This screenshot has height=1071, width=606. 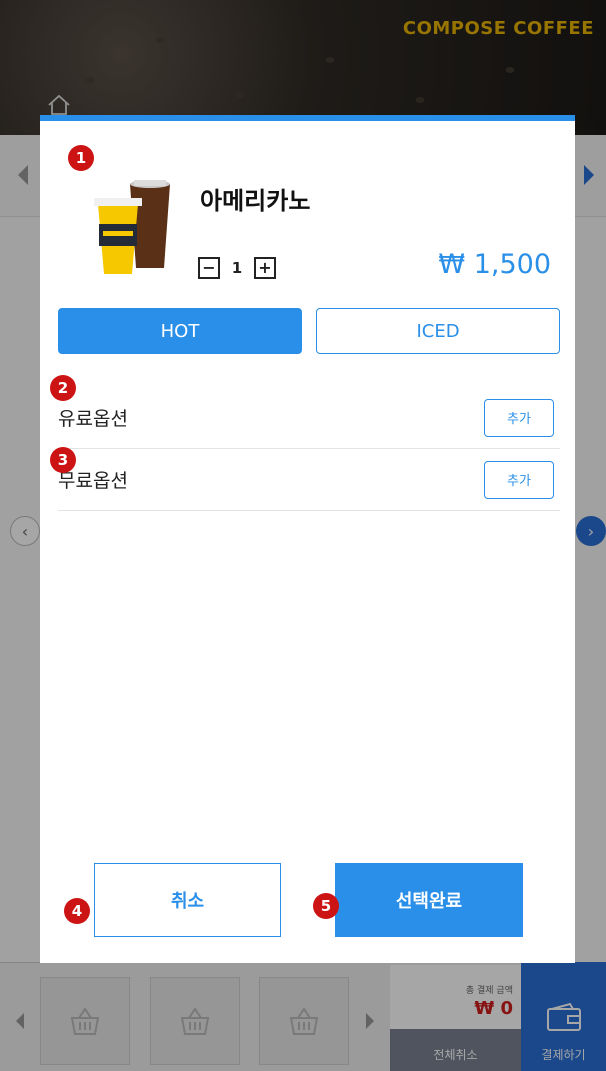 I want to click on quantity-value: 1, so click(x=237, y=268).